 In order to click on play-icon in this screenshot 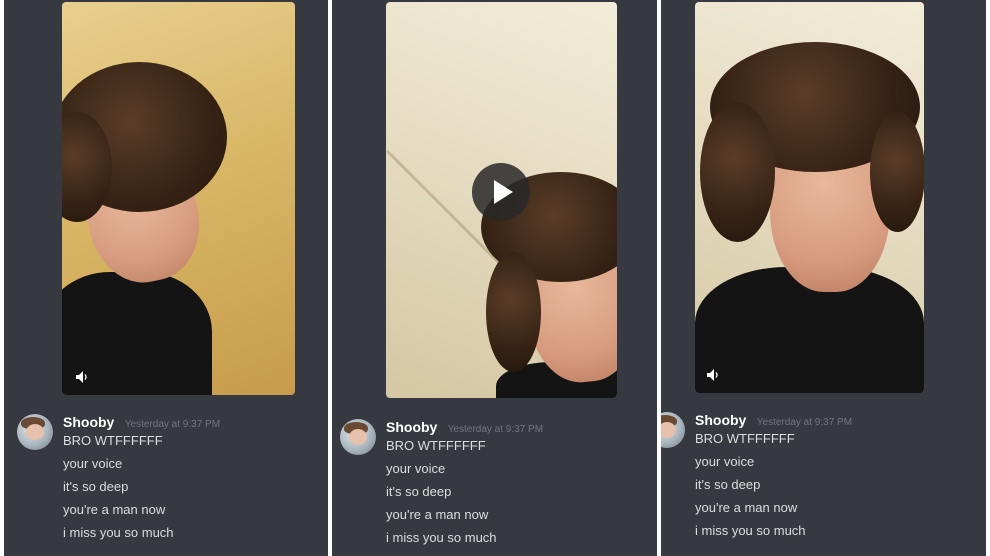, I will do `click(503, 192)`.